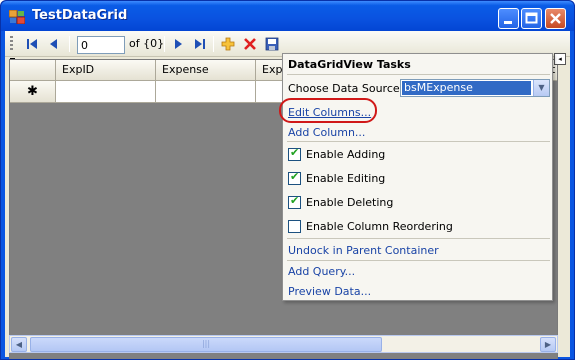  Describe the element at coordinates (200, 44) in the screenshot. I see `move-last-icon` at that location.